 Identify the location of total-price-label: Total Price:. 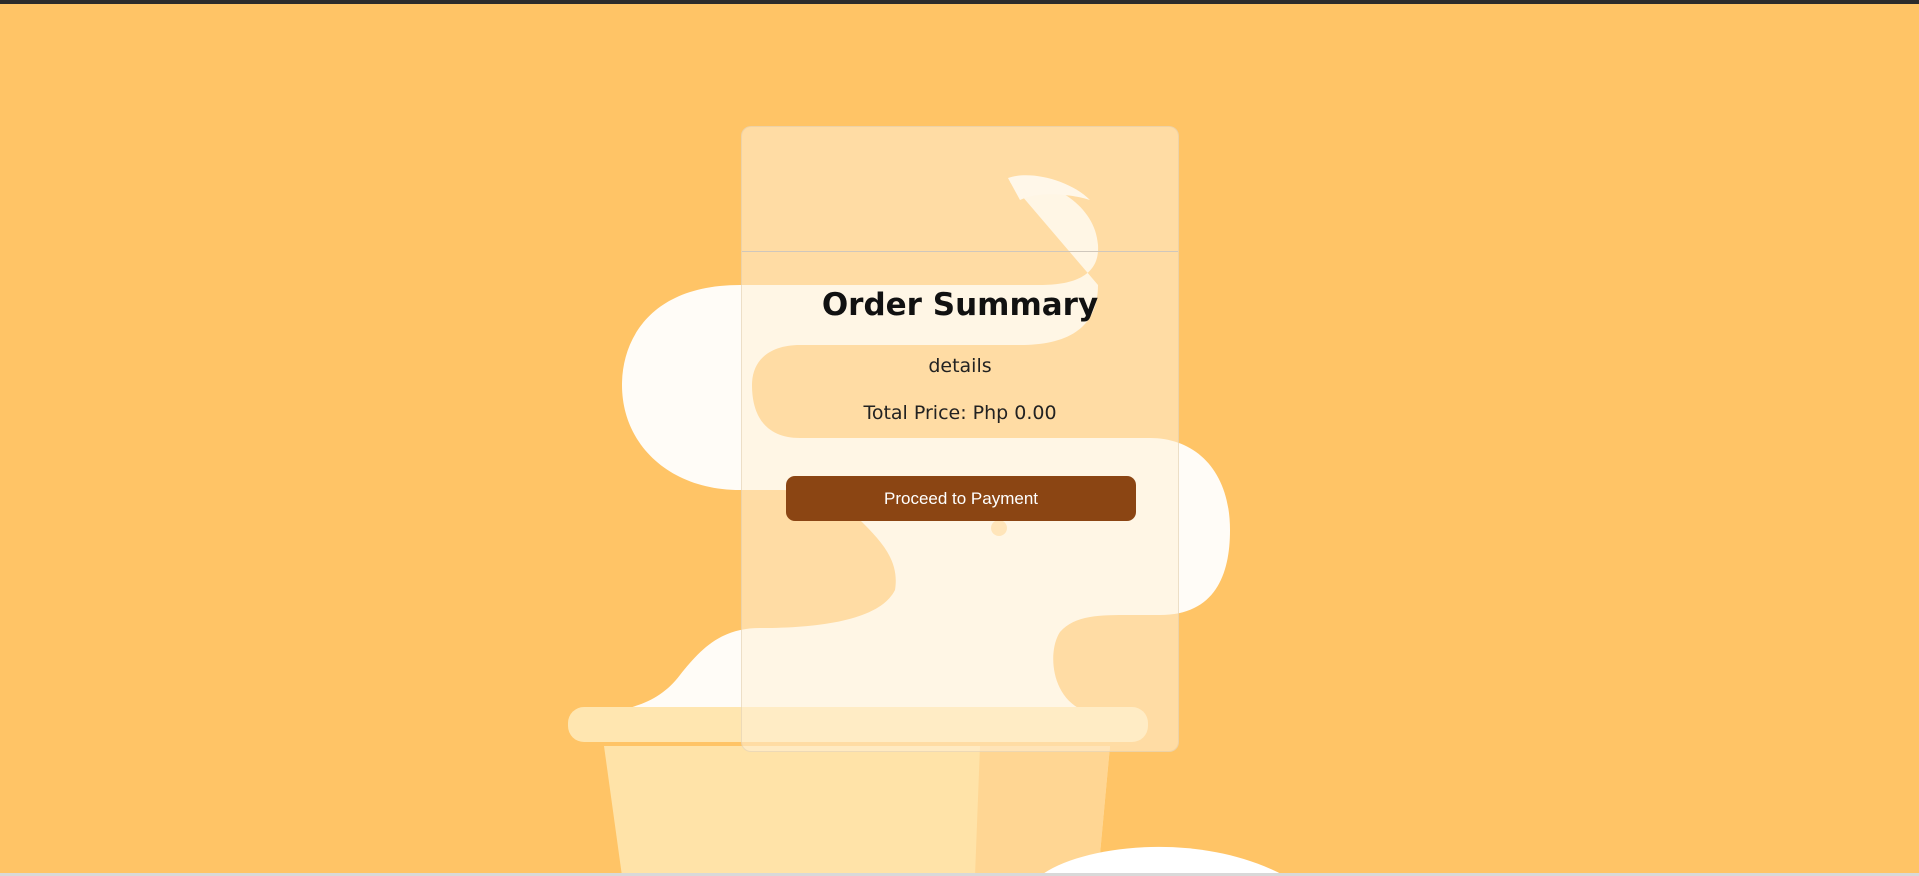
(915, 413).